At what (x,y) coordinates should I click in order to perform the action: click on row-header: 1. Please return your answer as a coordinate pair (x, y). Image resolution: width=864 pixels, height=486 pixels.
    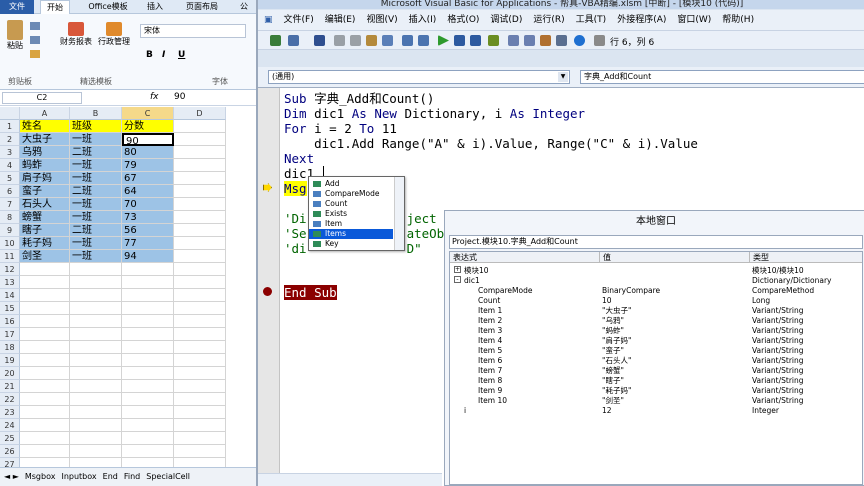
    Looking at the image, I should click on (10, 126).